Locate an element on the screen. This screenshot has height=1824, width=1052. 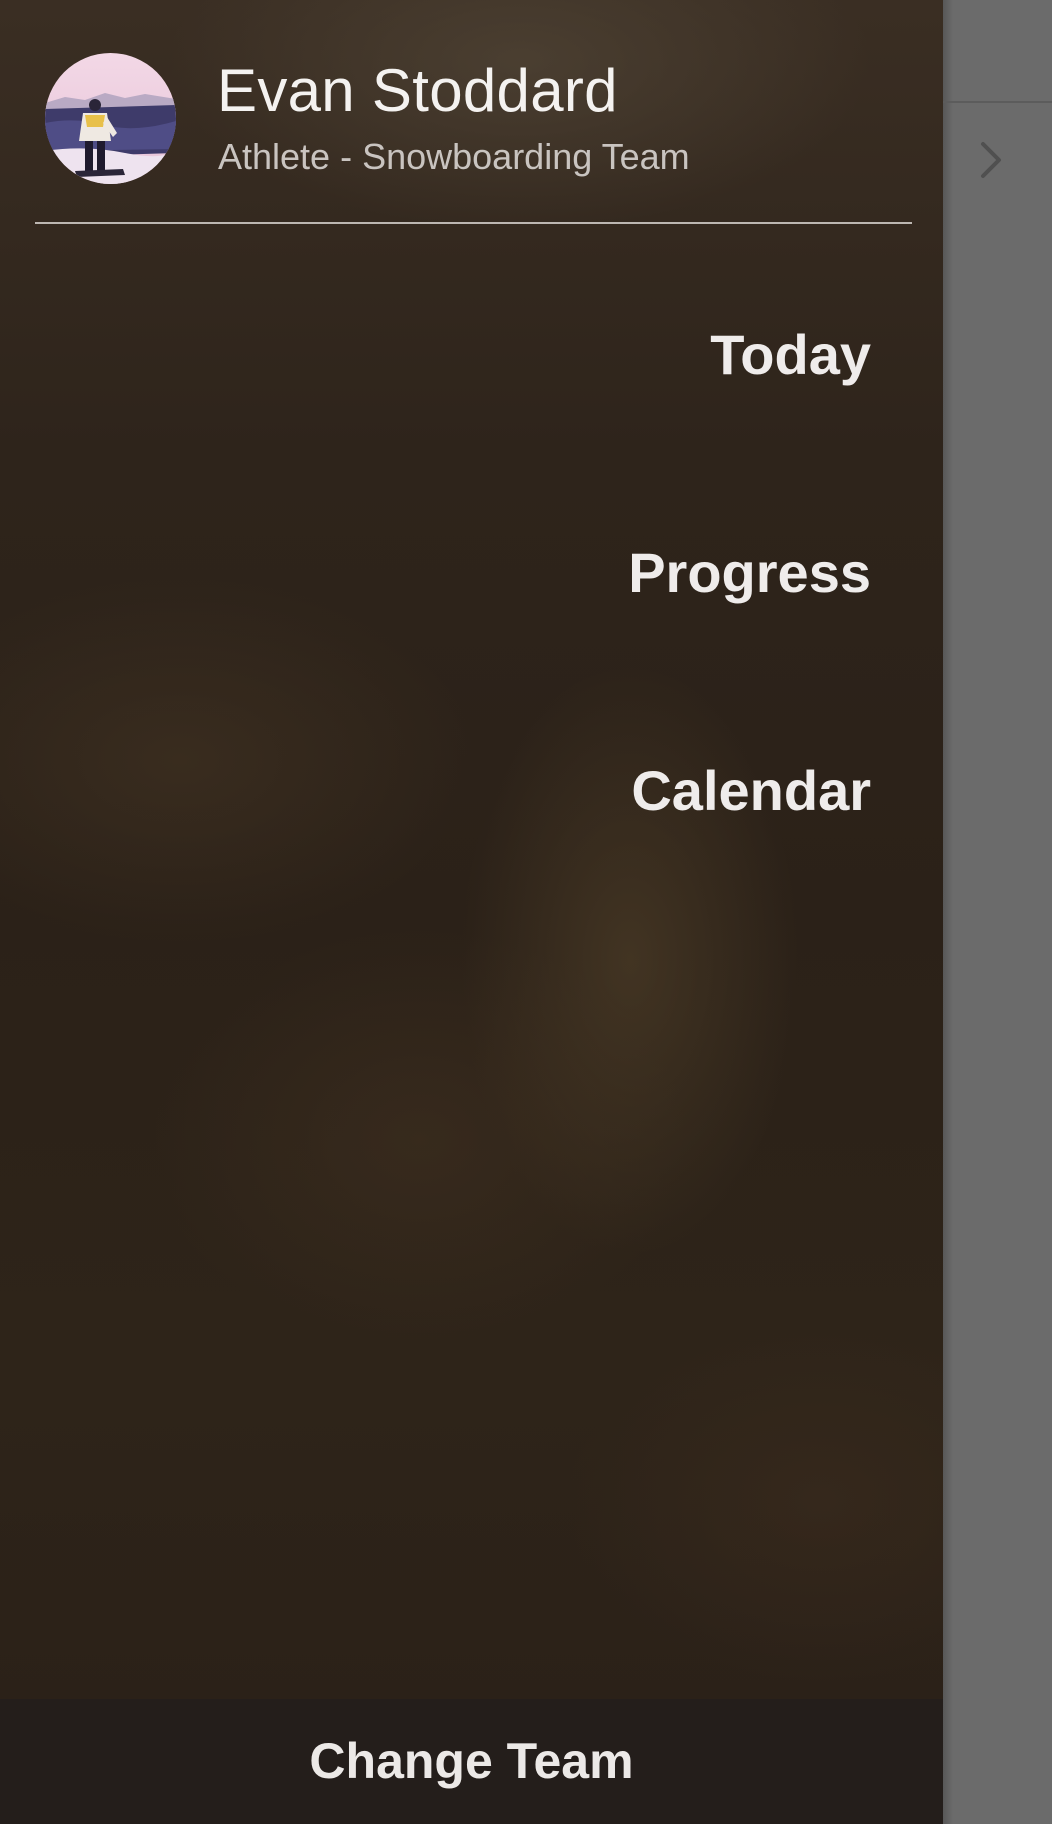
menu-item-calendar: Calendar is located at coordinates (751, 790).